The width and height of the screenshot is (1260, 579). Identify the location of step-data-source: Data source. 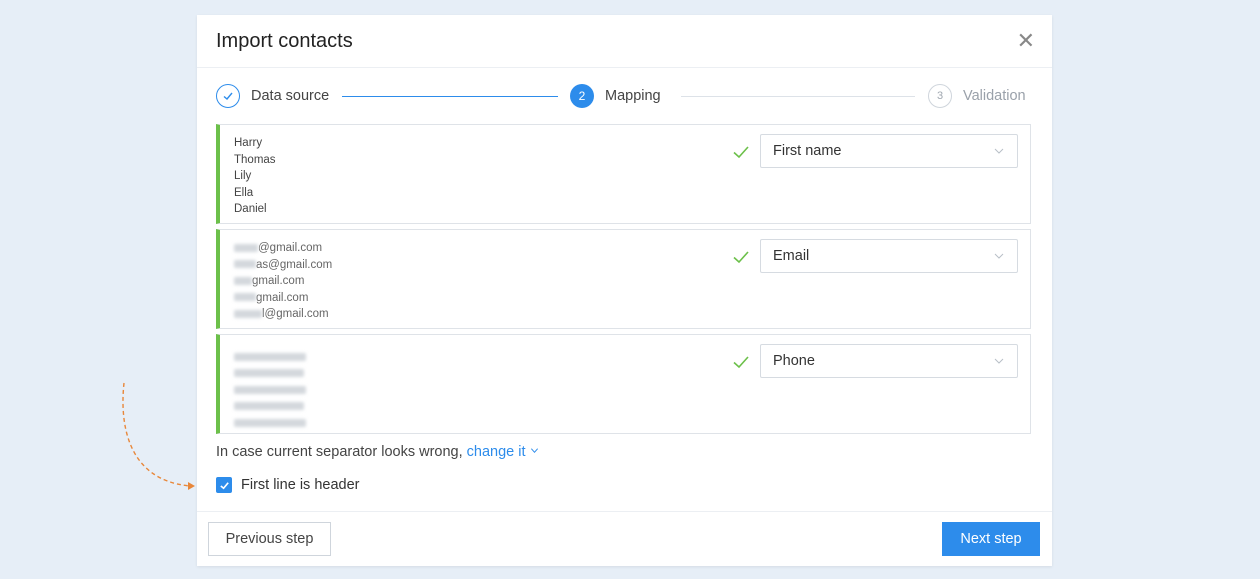
(272, 96).